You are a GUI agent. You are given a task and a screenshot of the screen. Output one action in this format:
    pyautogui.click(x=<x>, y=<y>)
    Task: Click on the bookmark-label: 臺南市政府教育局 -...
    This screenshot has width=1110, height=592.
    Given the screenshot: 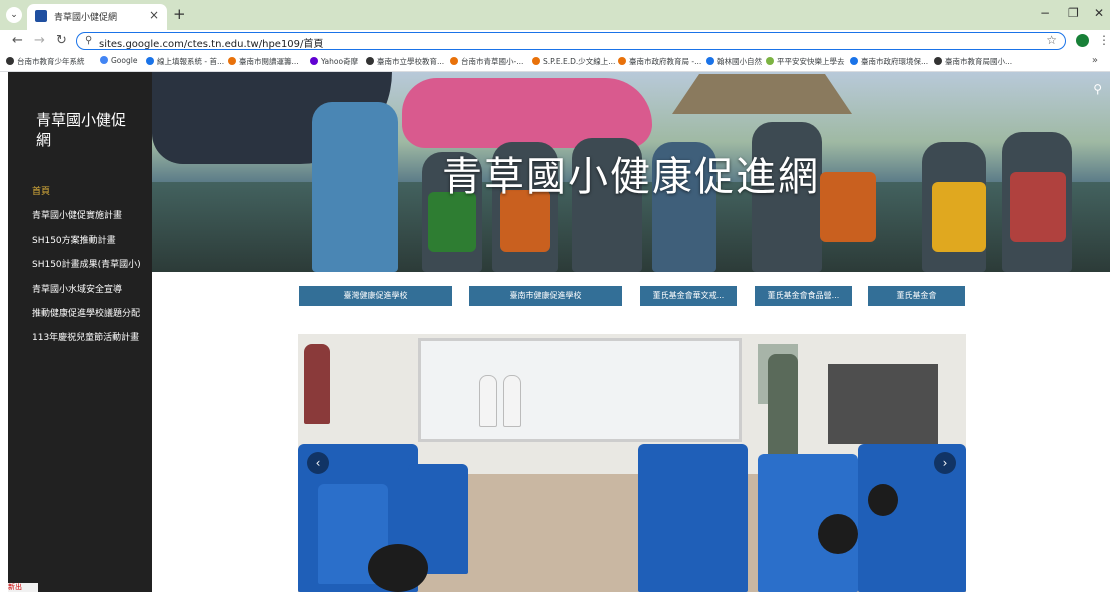 What is the action you would take?
    pyautogui.click(x=665, y=61)
    